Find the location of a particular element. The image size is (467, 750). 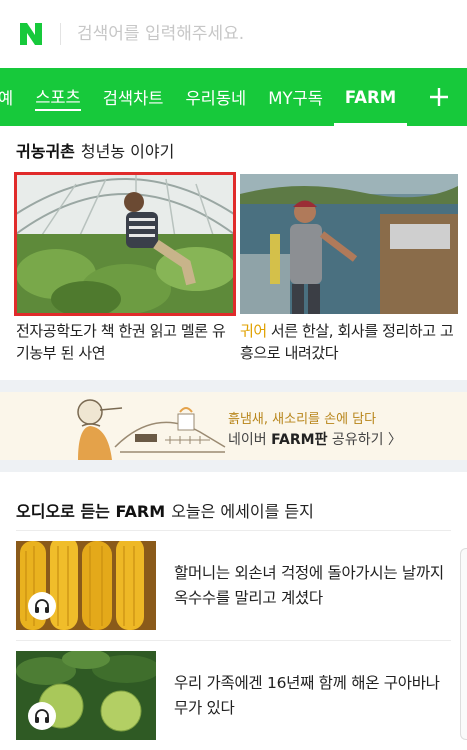

share-banner: 흙냄새, 새소리를 손에 담다 네이버 FARM판 공유하기 〉 is located at coordinates (233, 426).